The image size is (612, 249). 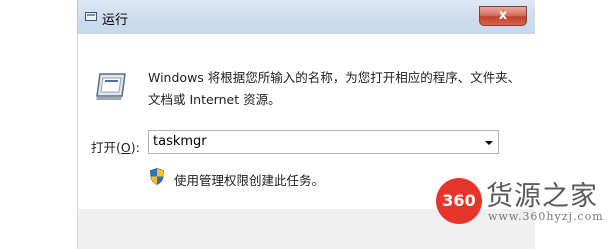 I want to click on watermark-logo: 360, so click(x=459, y=201).